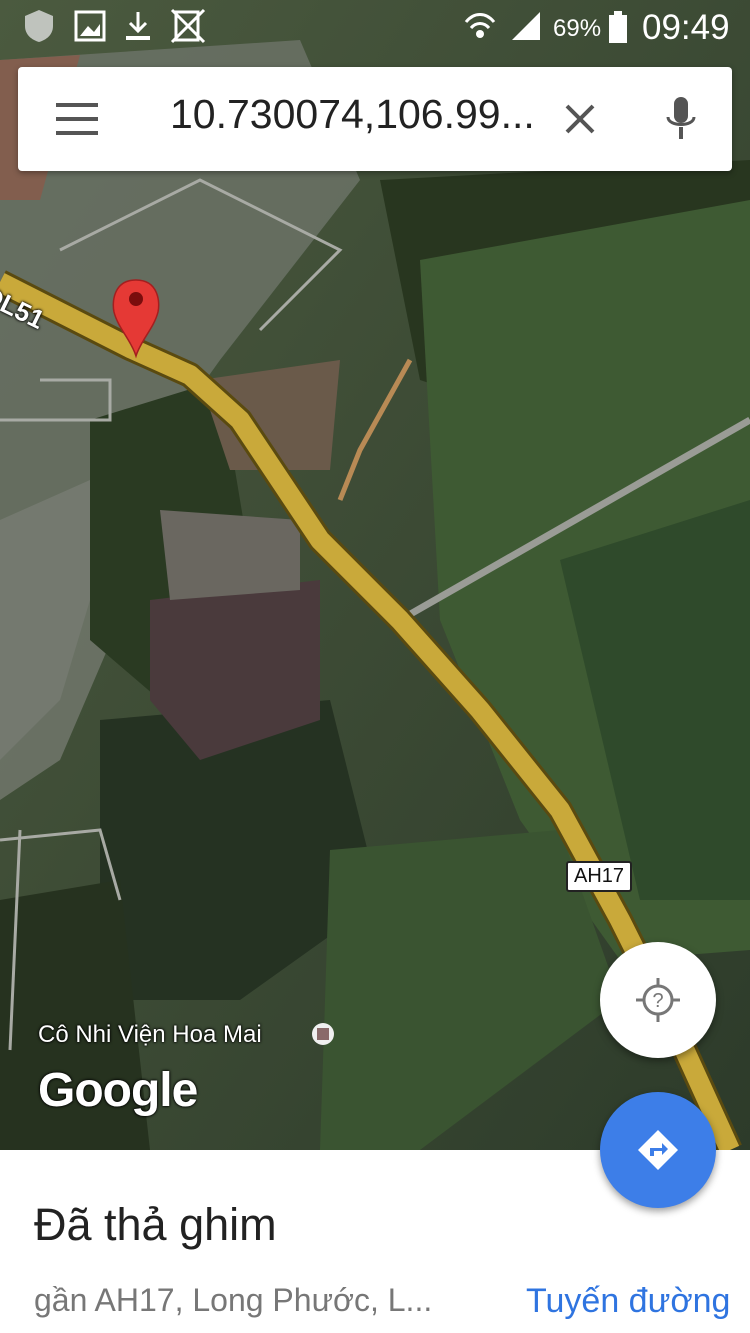 This screenshot has height=1333, width=750. What do you see at coordinates (686, 27) in the screenshot?
I see `clock: 09:49` at bounding box center [686, 27].